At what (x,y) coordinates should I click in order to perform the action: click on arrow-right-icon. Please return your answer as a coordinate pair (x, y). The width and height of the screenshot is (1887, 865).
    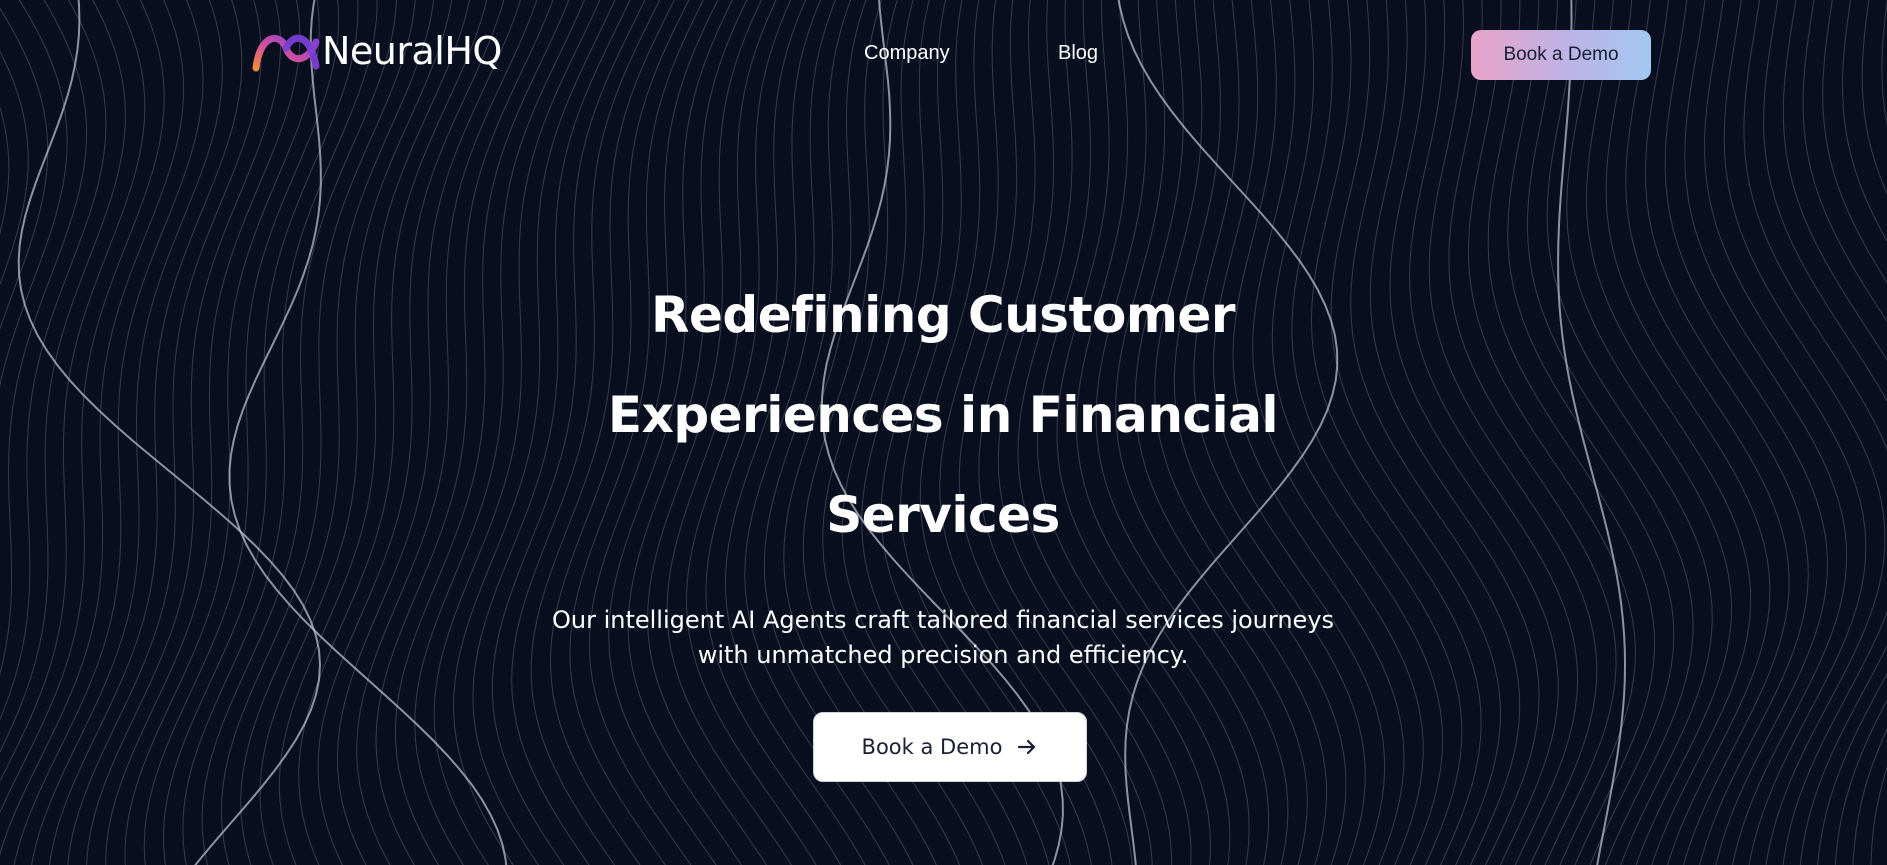
    Looking at the image, I should click on (1027, 747).